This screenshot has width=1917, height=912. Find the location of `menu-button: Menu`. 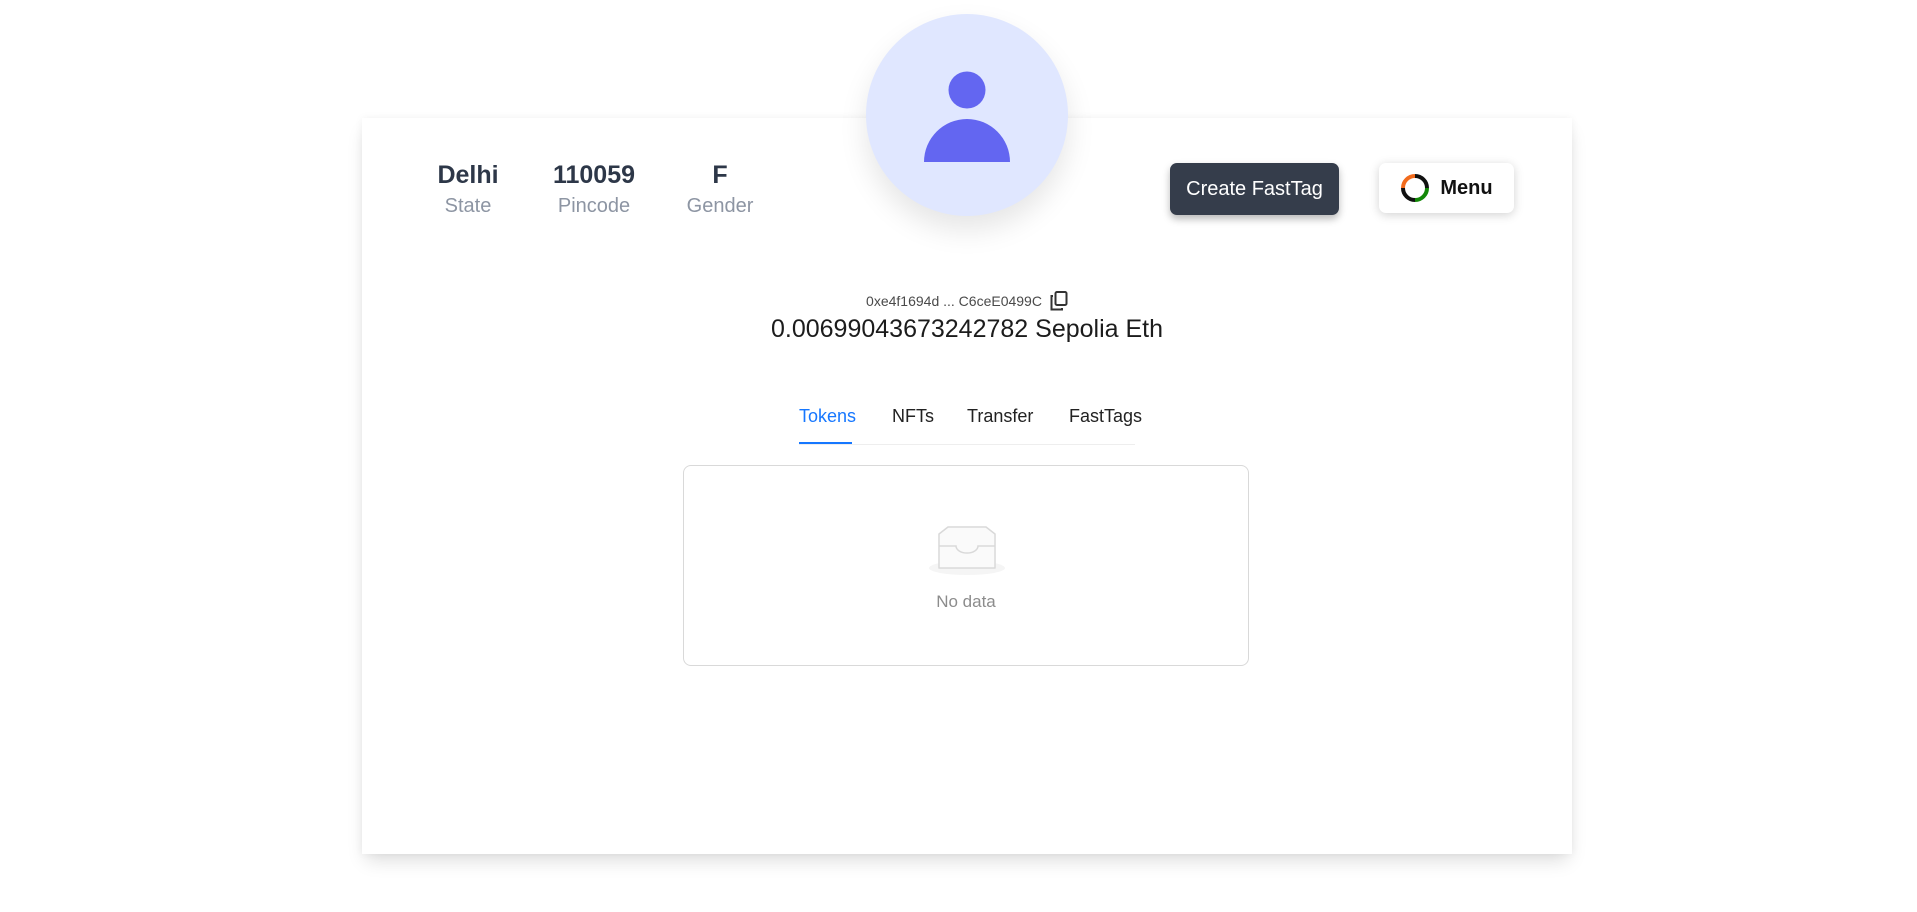

menu-button: Menu is located at coordinates (1446, 188).